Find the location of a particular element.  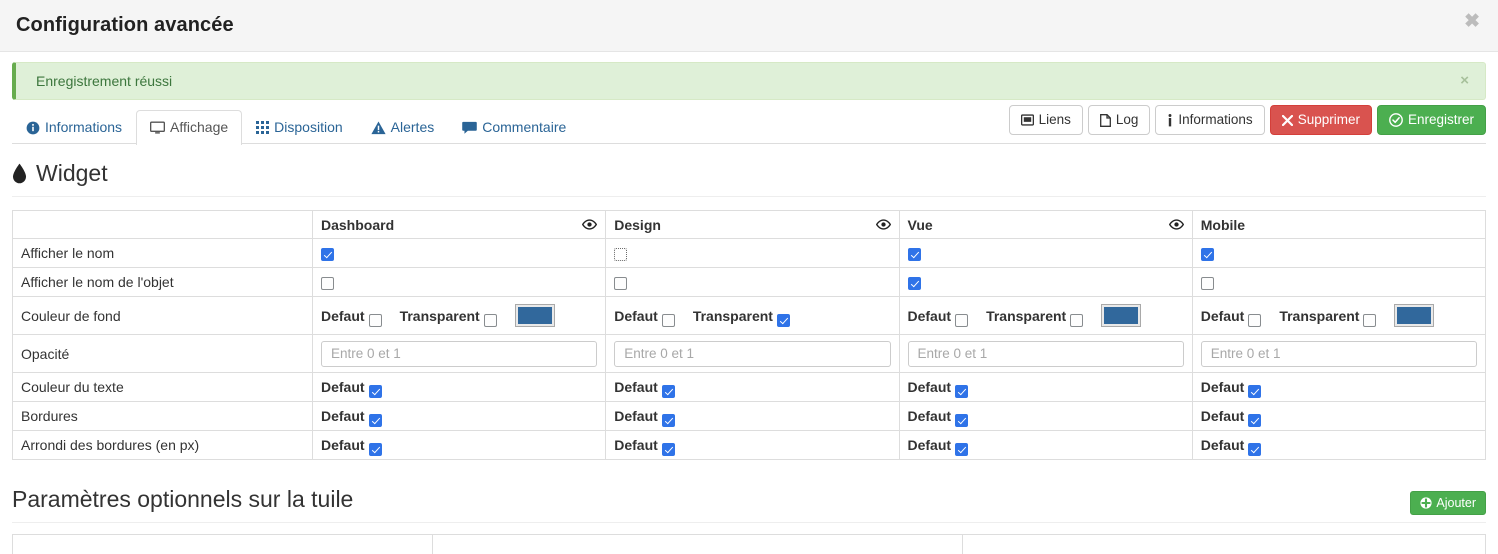

tab-commentaire: Commentaire is located at coordinates (514, 127).